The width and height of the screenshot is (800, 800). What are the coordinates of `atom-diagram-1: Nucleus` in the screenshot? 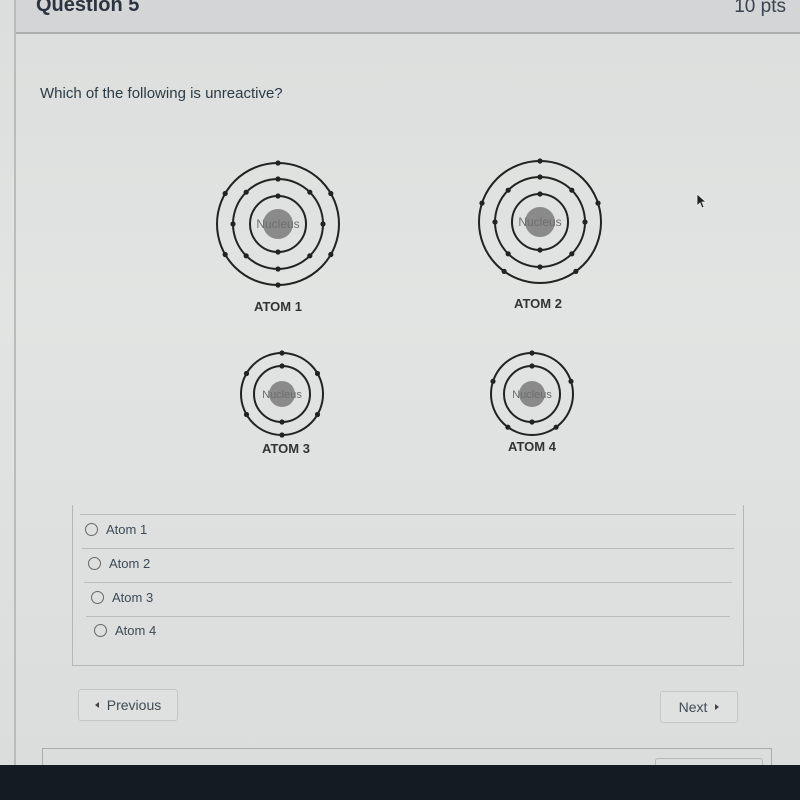 It's located at (278, 224).